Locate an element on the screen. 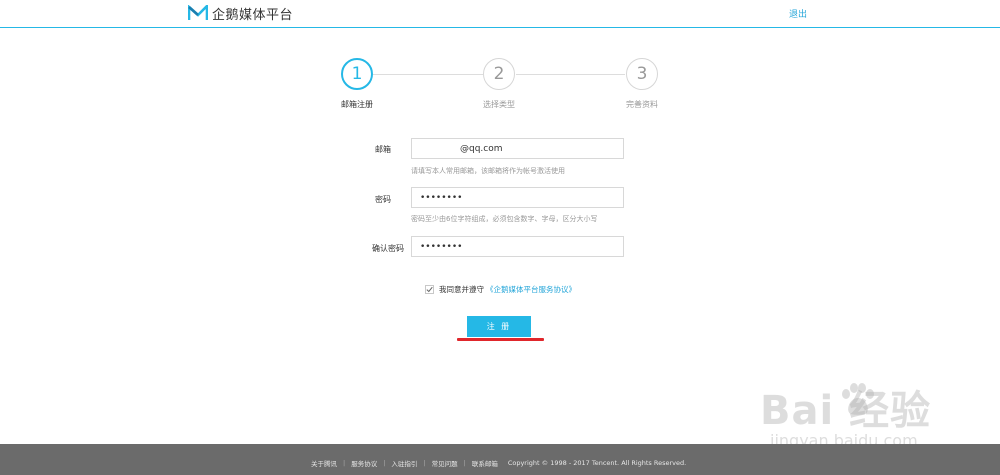 The height and width of the screenshot is (475, 1000). footer-link-contact: 联系邮箱 is located at coordinates (485, 463).